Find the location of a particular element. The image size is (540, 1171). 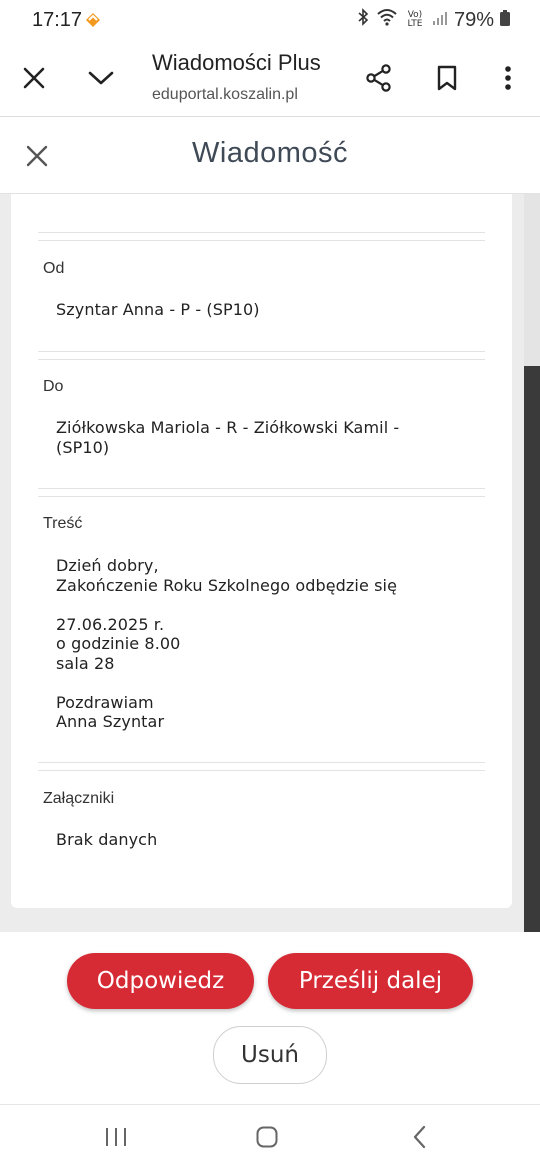

browser-page-title: Wiadomości Plus is located at coordinates (236, 62).